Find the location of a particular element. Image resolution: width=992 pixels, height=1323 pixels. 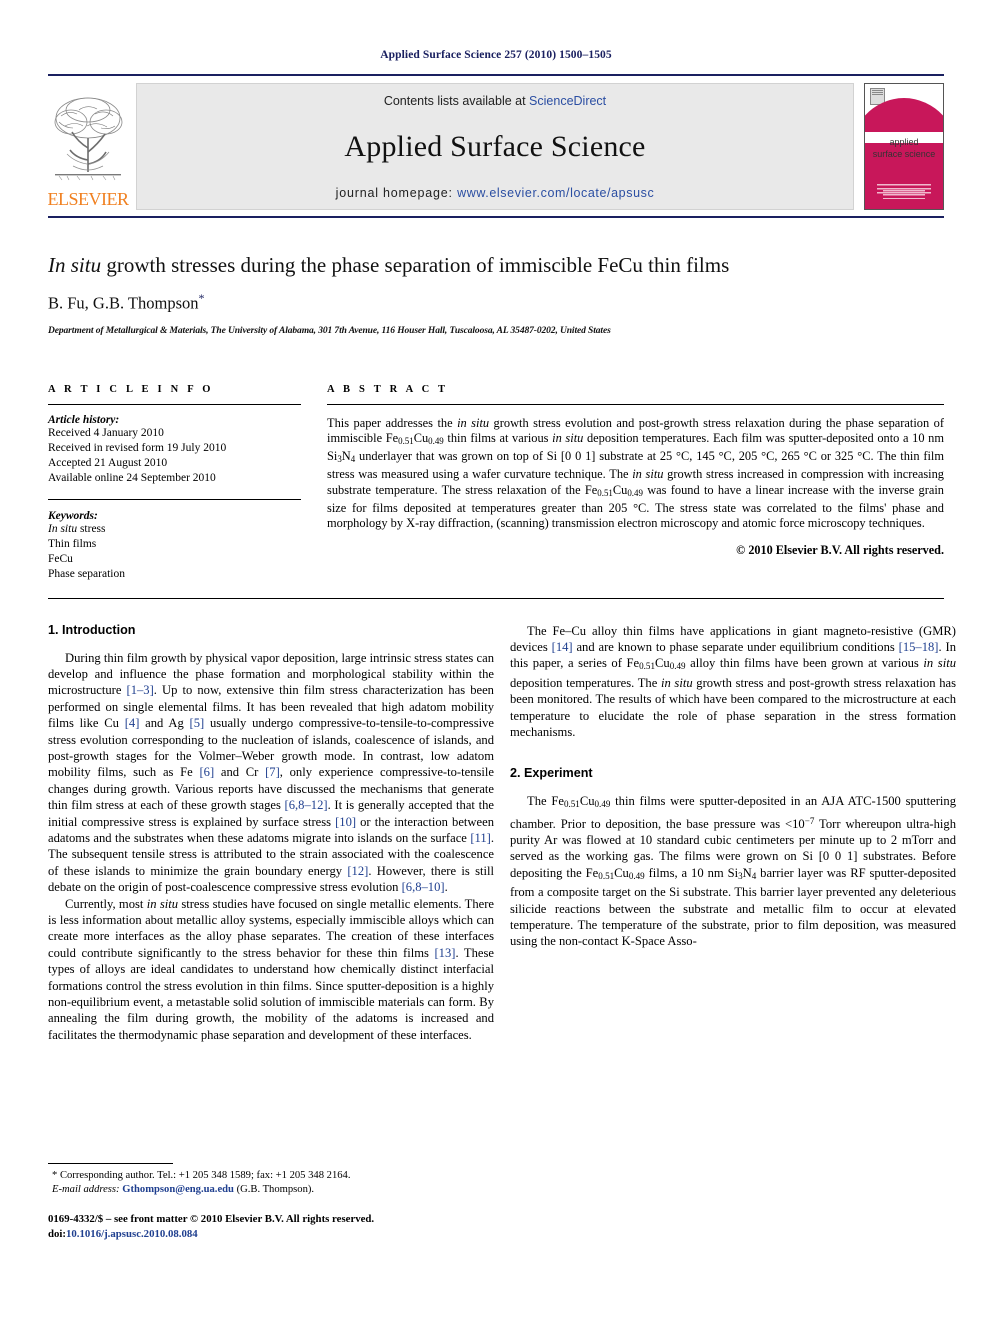

article-info-rule is located at coordinates (174, 404).